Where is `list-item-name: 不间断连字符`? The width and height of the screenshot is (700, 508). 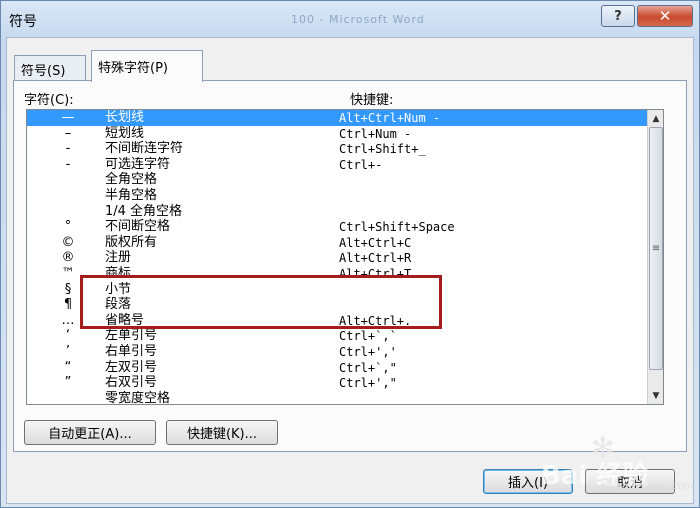 list-item-name: 不间断连字符 is located at coordinates (144, 149).